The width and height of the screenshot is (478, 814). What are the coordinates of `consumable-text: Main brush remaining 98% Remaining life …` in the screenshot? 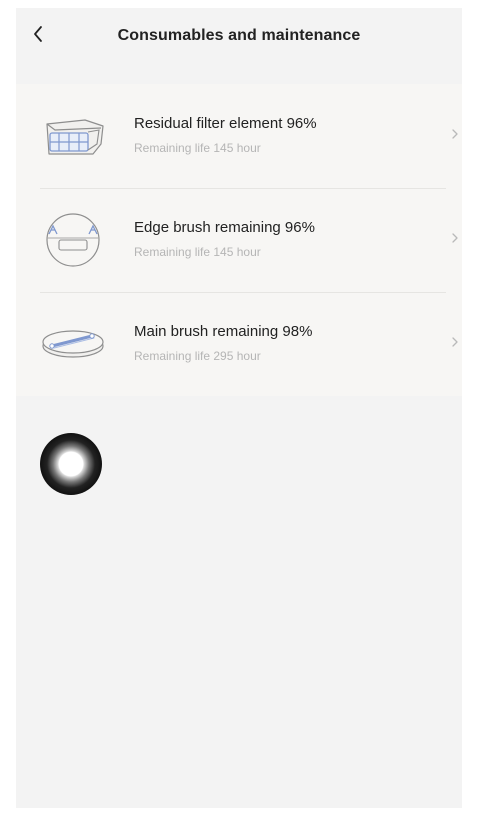 It's located at (223, 343).